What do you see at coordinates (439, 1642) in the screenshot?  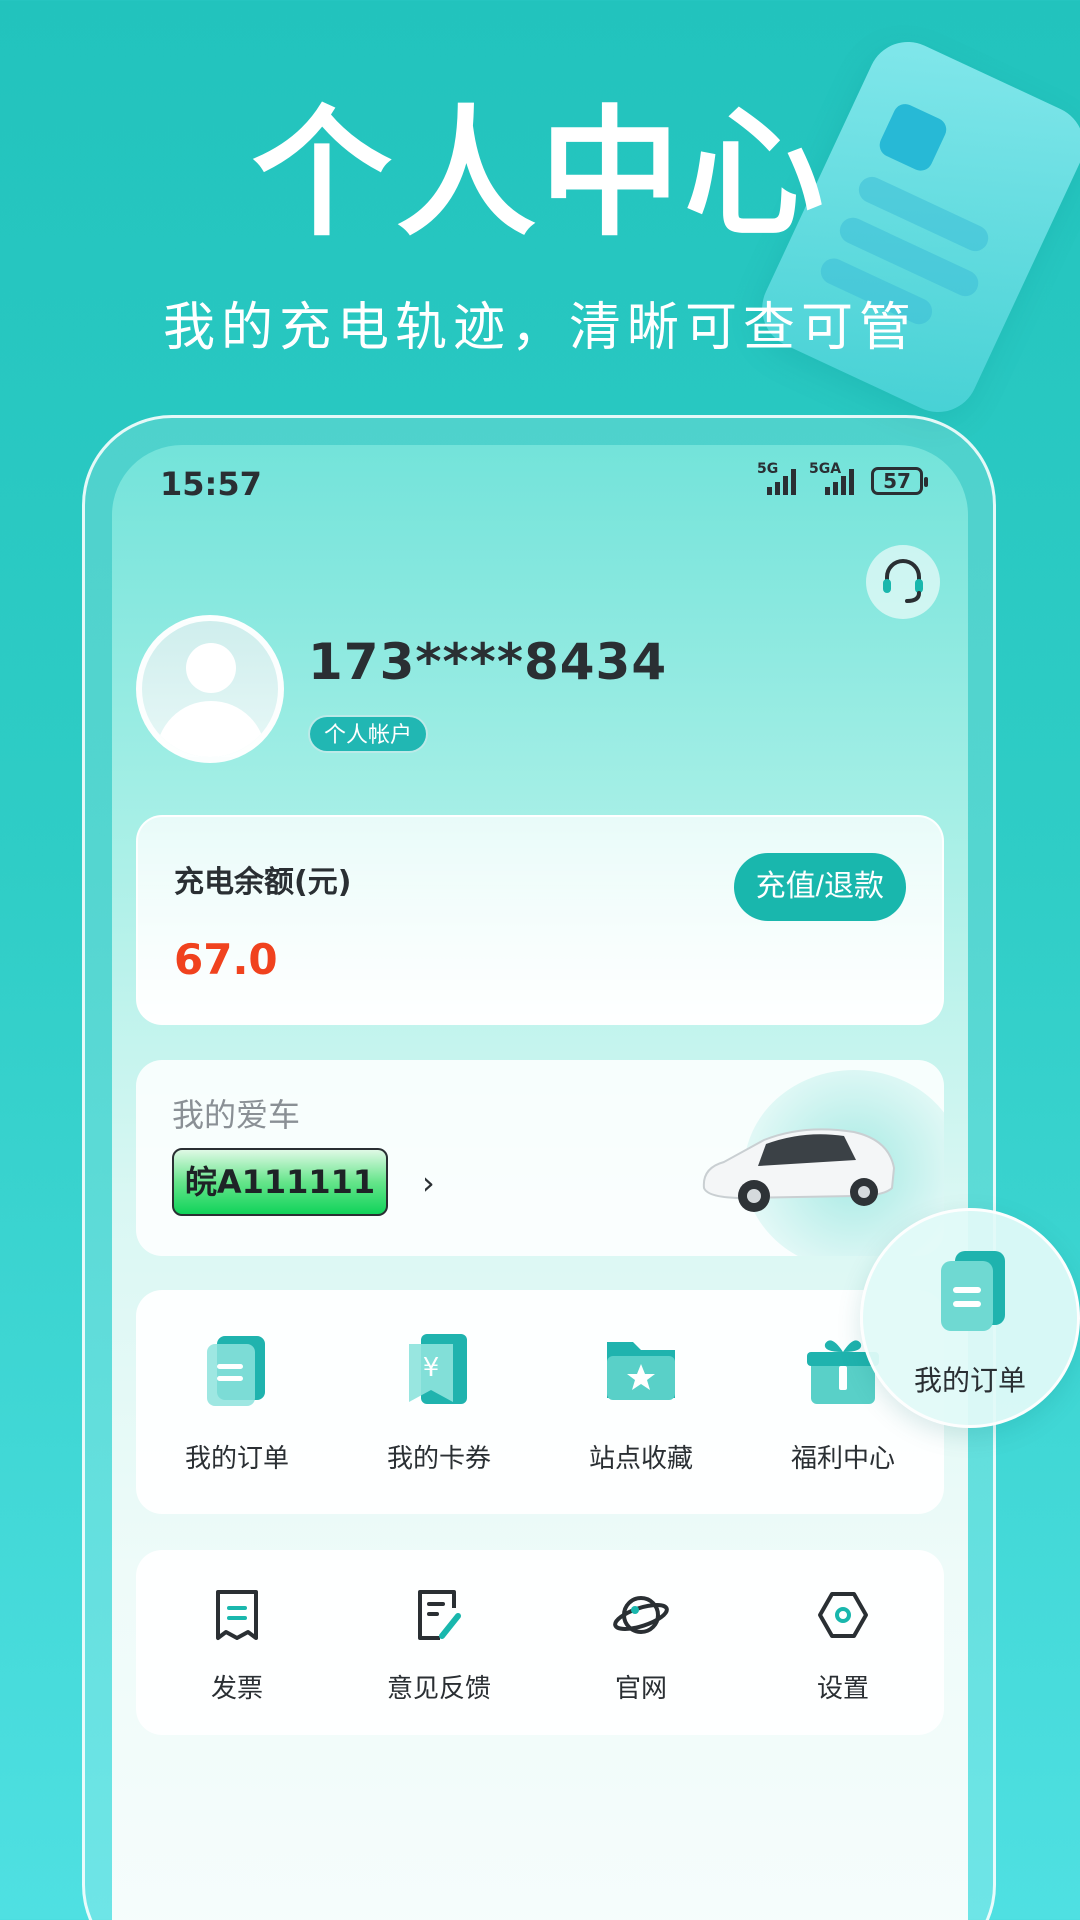 I see `menu-feedback: 意见反馈` at bounding box center [439, 1642].